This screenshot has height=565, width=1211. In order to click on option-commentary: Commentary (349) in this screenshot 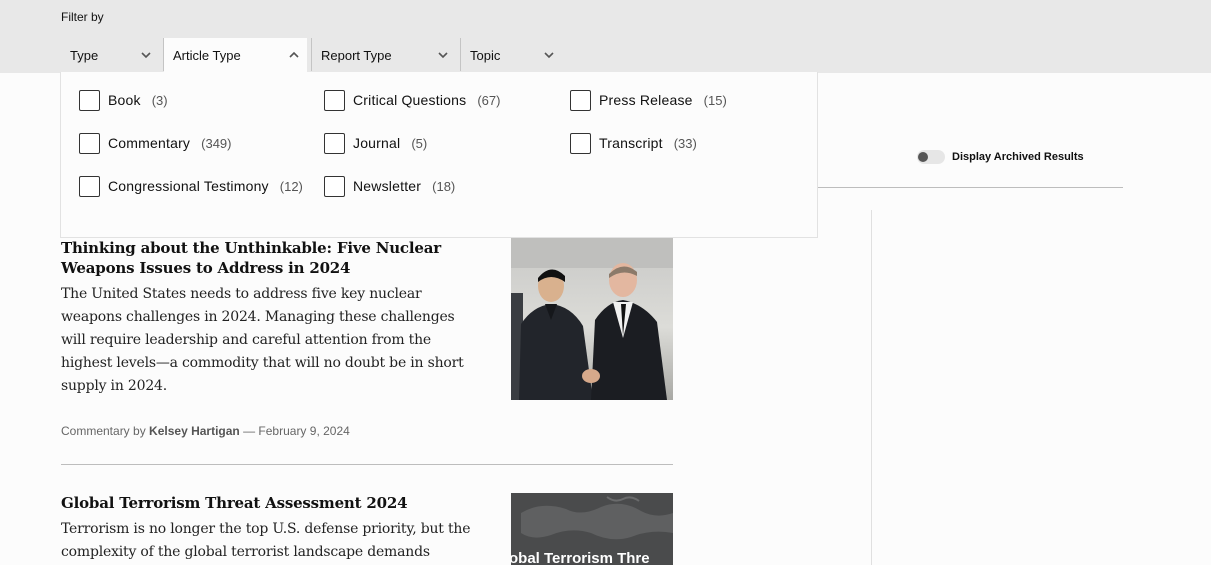, I will do `click(155, 143)`.